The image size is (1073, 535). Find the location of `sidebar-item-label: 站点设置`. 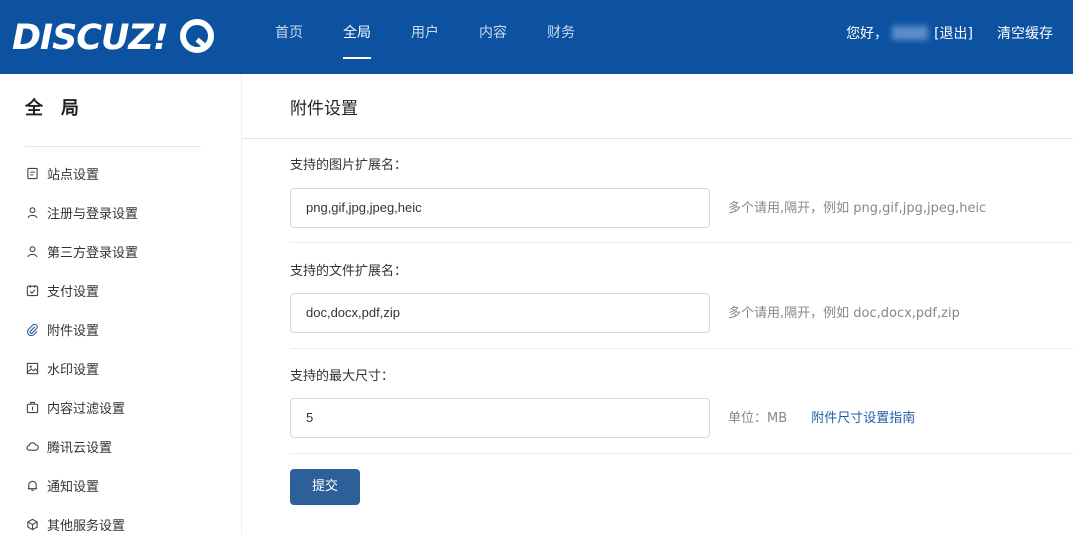

sidebar-item-label: 站点设置 is located at coordinates (73, 175).